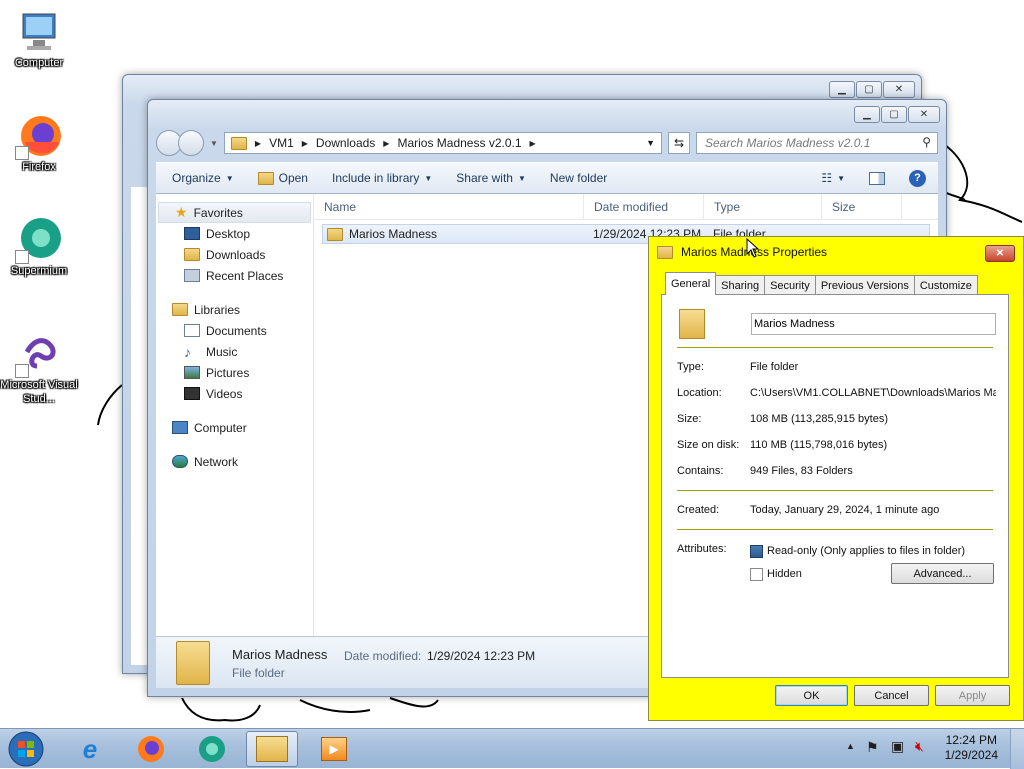 This screenshot has height=769, width=1024. Describe the element at coordinates (833, 178) in the screenshot. I see `view-options-button: ☷ ▼` at that location.